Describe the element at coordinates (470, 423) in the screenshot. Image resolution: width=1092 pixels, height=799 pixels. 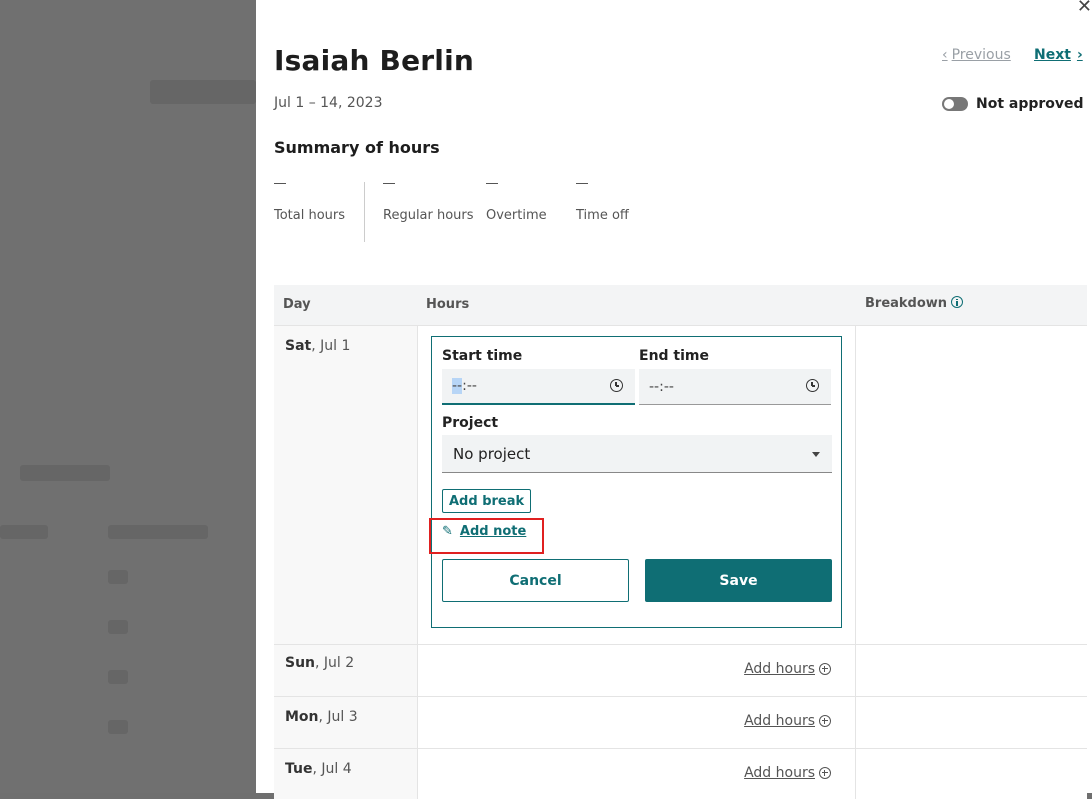
I see `project-label: Project` at that location.